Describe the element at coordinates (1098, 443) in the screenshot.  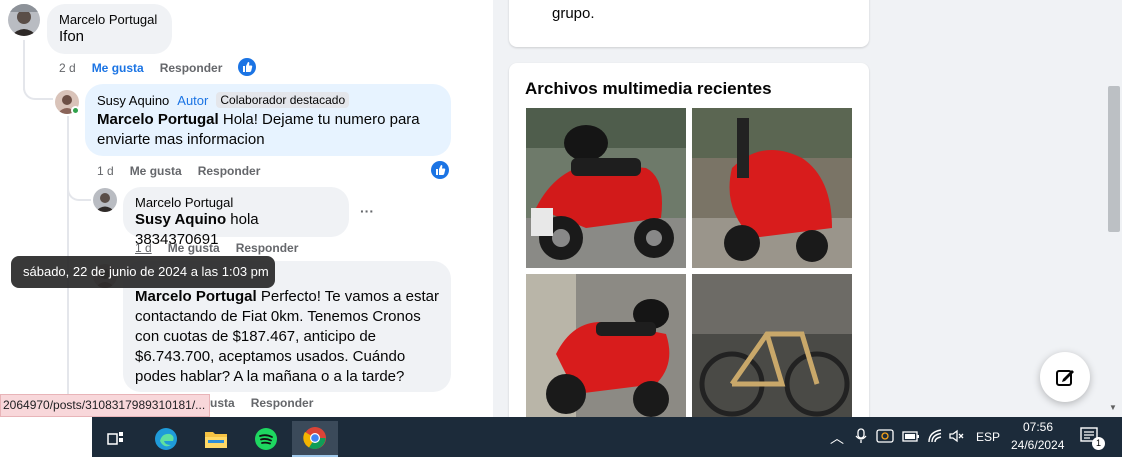
I see `notification-count: 1` at that location.